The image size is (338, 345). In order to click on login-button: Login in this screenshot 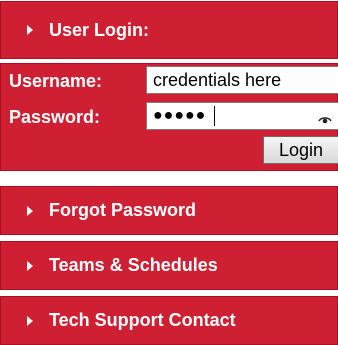, I will do `click(300, 150)`.